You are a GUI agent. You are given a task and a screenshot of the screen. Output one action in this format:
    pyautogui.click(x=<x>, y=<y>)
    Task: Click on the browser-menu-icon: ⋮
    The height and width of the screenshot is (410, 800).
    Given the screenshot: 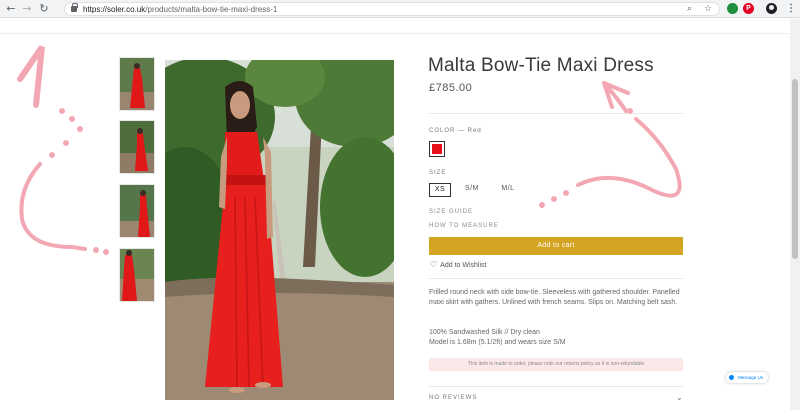 What is the action you would take?
    pyautogui.click(x=791, y=9)
    